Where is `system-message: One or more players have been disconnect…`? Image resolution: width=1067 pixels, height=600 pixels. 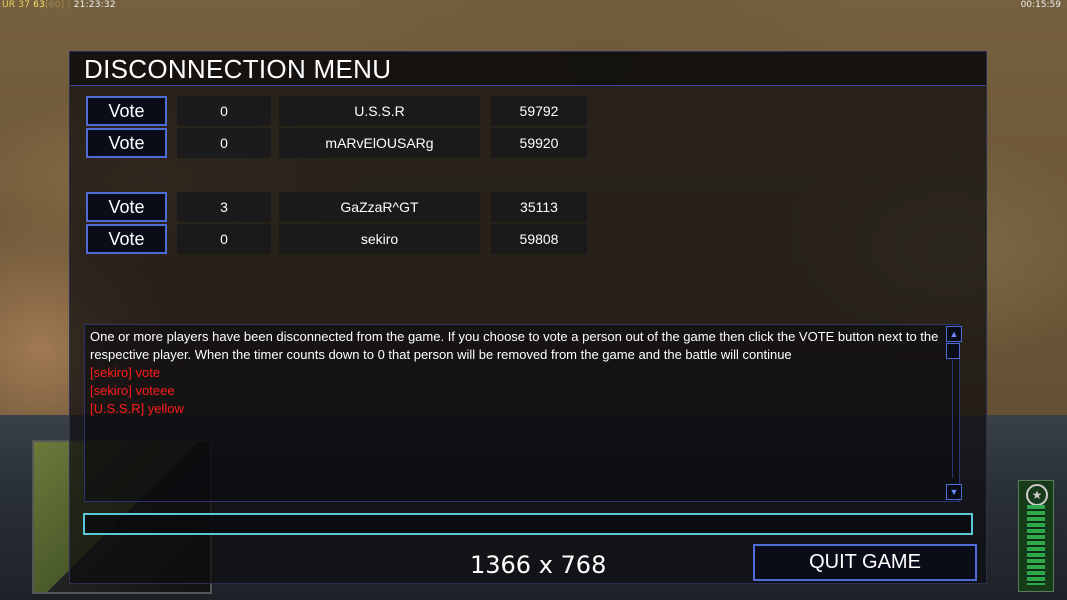 system-message: One or more players have been disconnect… is located at coordinates (514, 345).